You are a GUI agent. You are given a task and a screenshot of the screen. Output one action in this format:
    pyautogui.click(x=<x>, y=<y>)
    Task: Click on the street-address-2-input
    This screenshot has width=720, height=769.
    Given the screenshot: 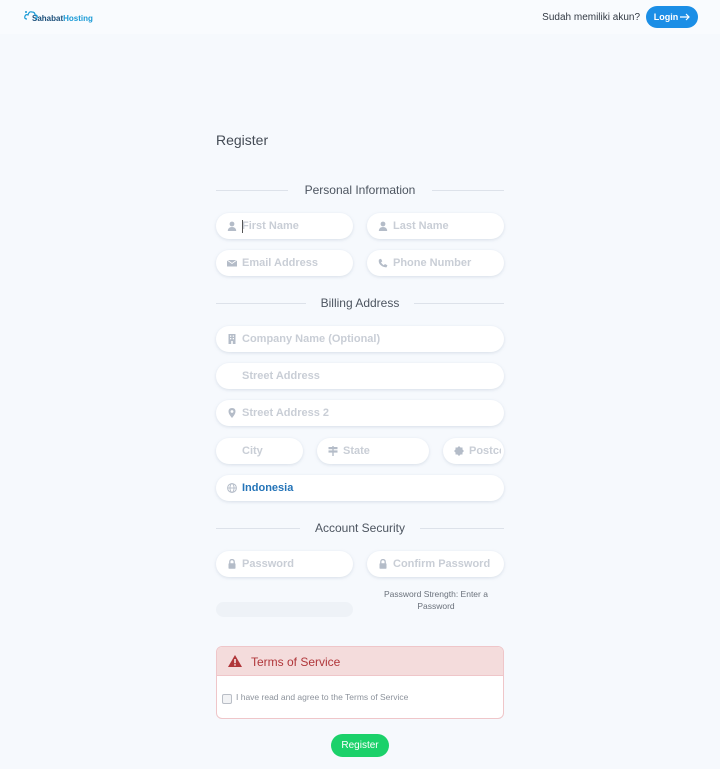 What is the action you would take?
    pyautogui.click(x=367, y=413)
    